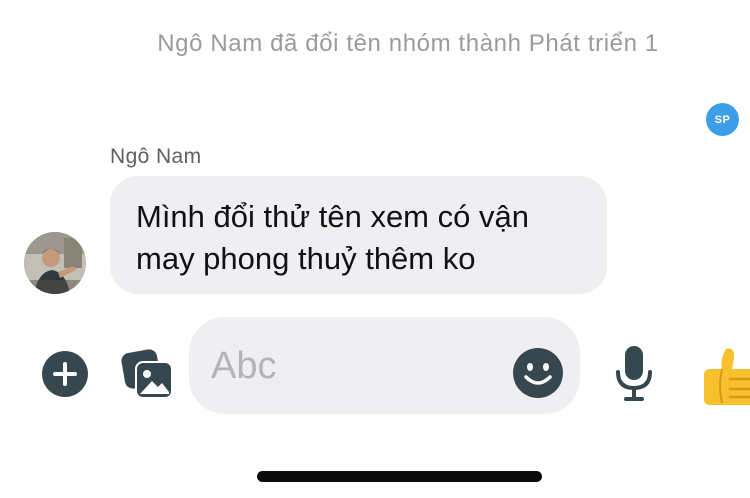  I want to click on home-indicator, so click(399, 476).